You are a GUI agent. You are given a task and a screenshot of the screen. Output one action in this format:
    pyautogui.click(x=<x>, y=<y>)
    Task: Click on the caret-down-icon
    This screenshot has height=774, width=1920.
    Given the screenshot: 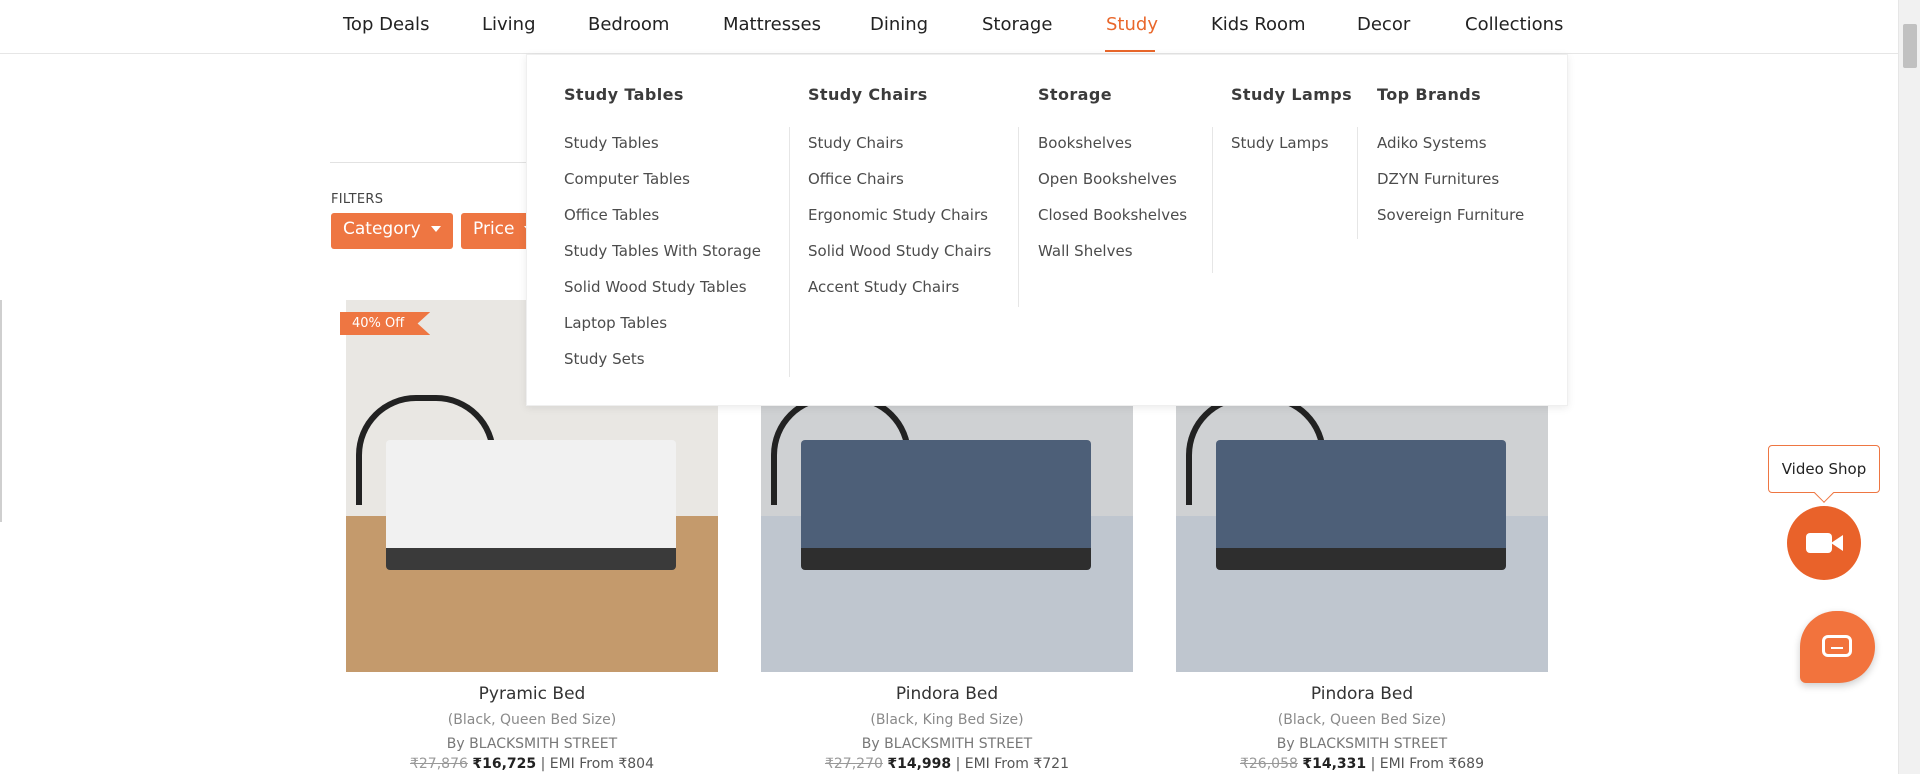 What is the action you would take?
    pyautogui.click(x=435, y=229)
    